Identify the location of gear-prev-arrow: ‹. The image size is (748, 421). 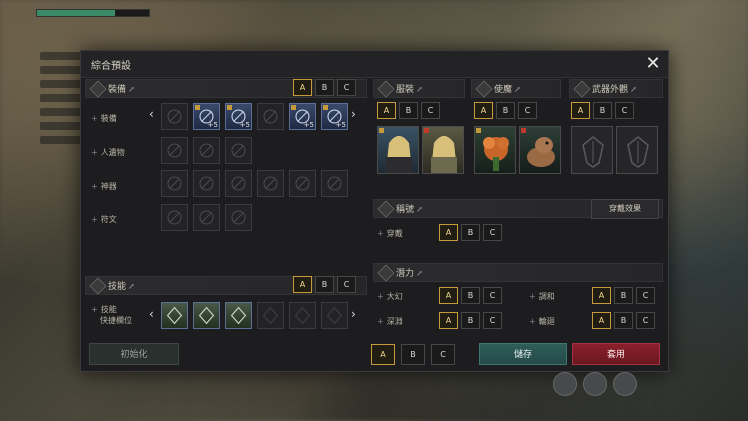
(151, 114).